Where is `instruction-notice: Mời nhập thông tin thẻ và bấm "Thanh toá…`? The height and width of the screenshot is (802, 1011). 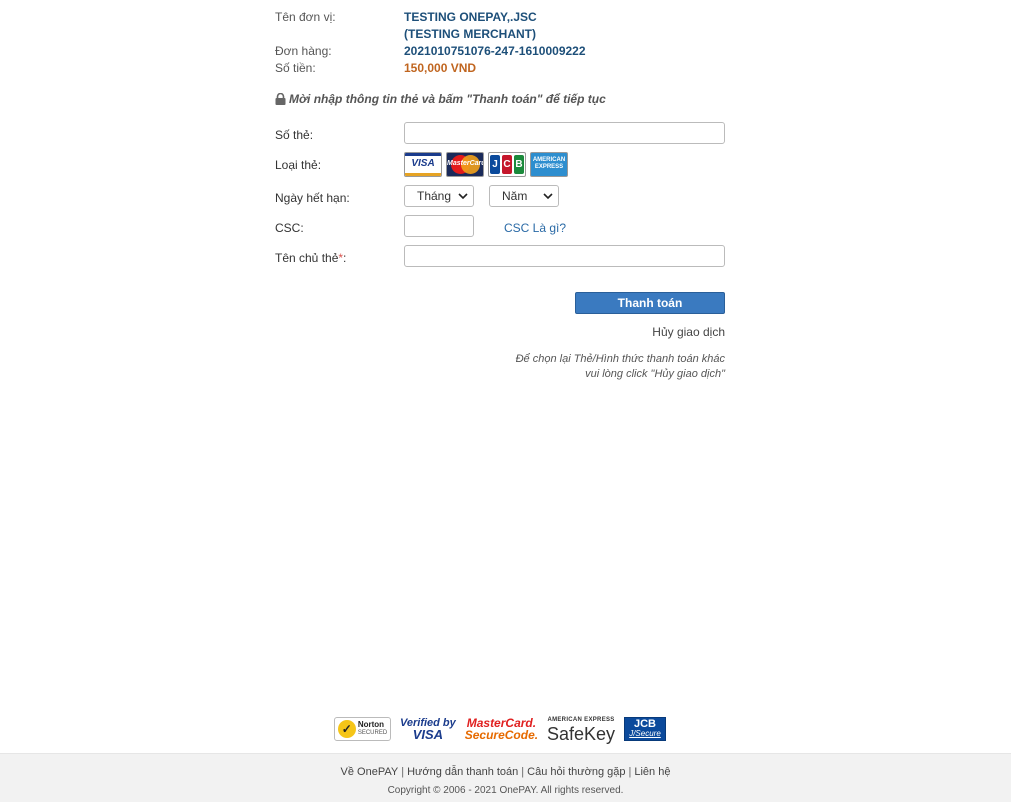 instruction-notice: Mời nhập thông tin thẻ và bấm "Thanh toá… is located at coordinates (440, 99).